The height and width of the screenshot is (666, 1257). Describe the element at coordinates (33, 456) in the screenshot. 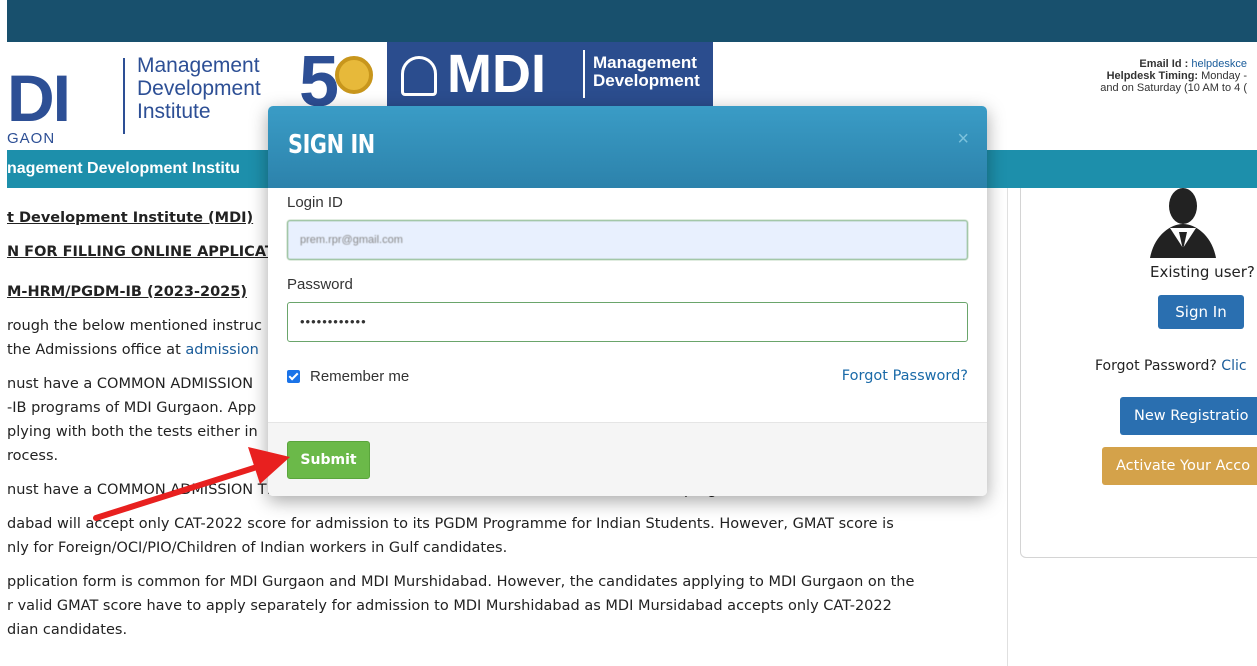

I see `content-line-9: rocess.` at that location.